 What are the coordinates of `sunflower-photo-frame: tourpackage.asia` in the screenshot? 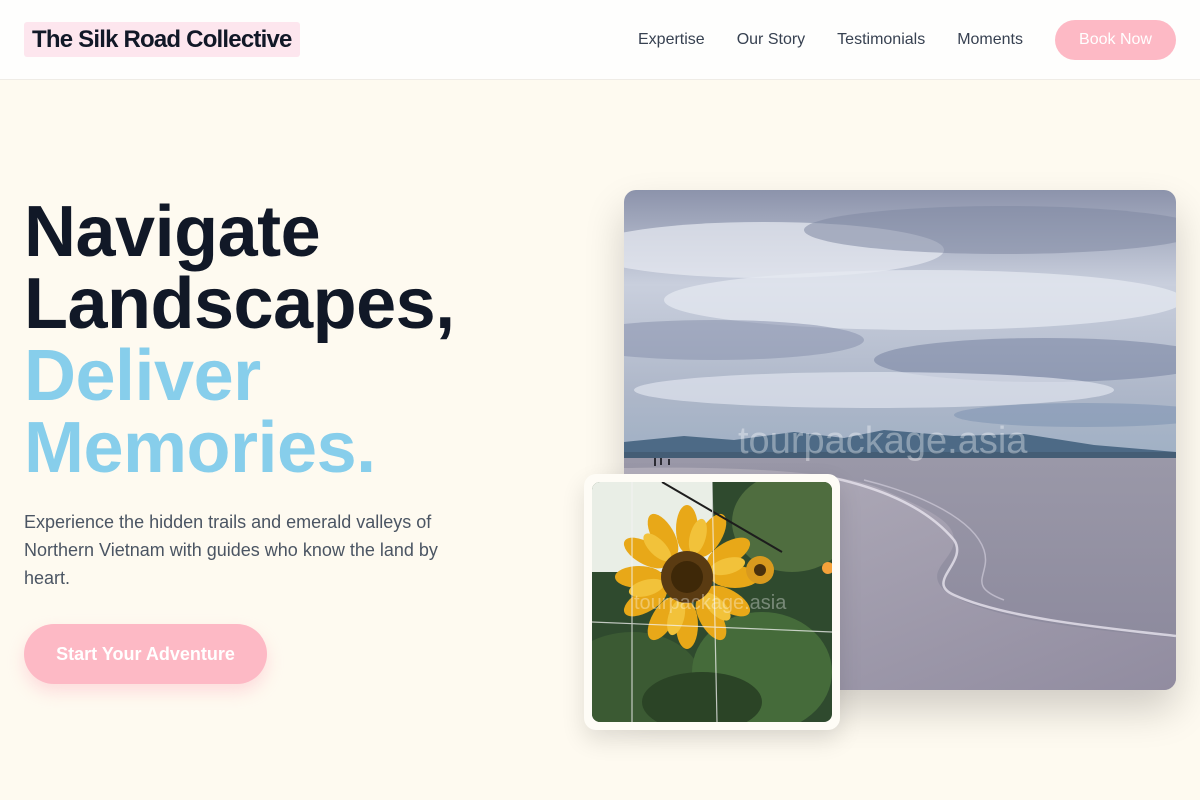 It's located at (712, 602).